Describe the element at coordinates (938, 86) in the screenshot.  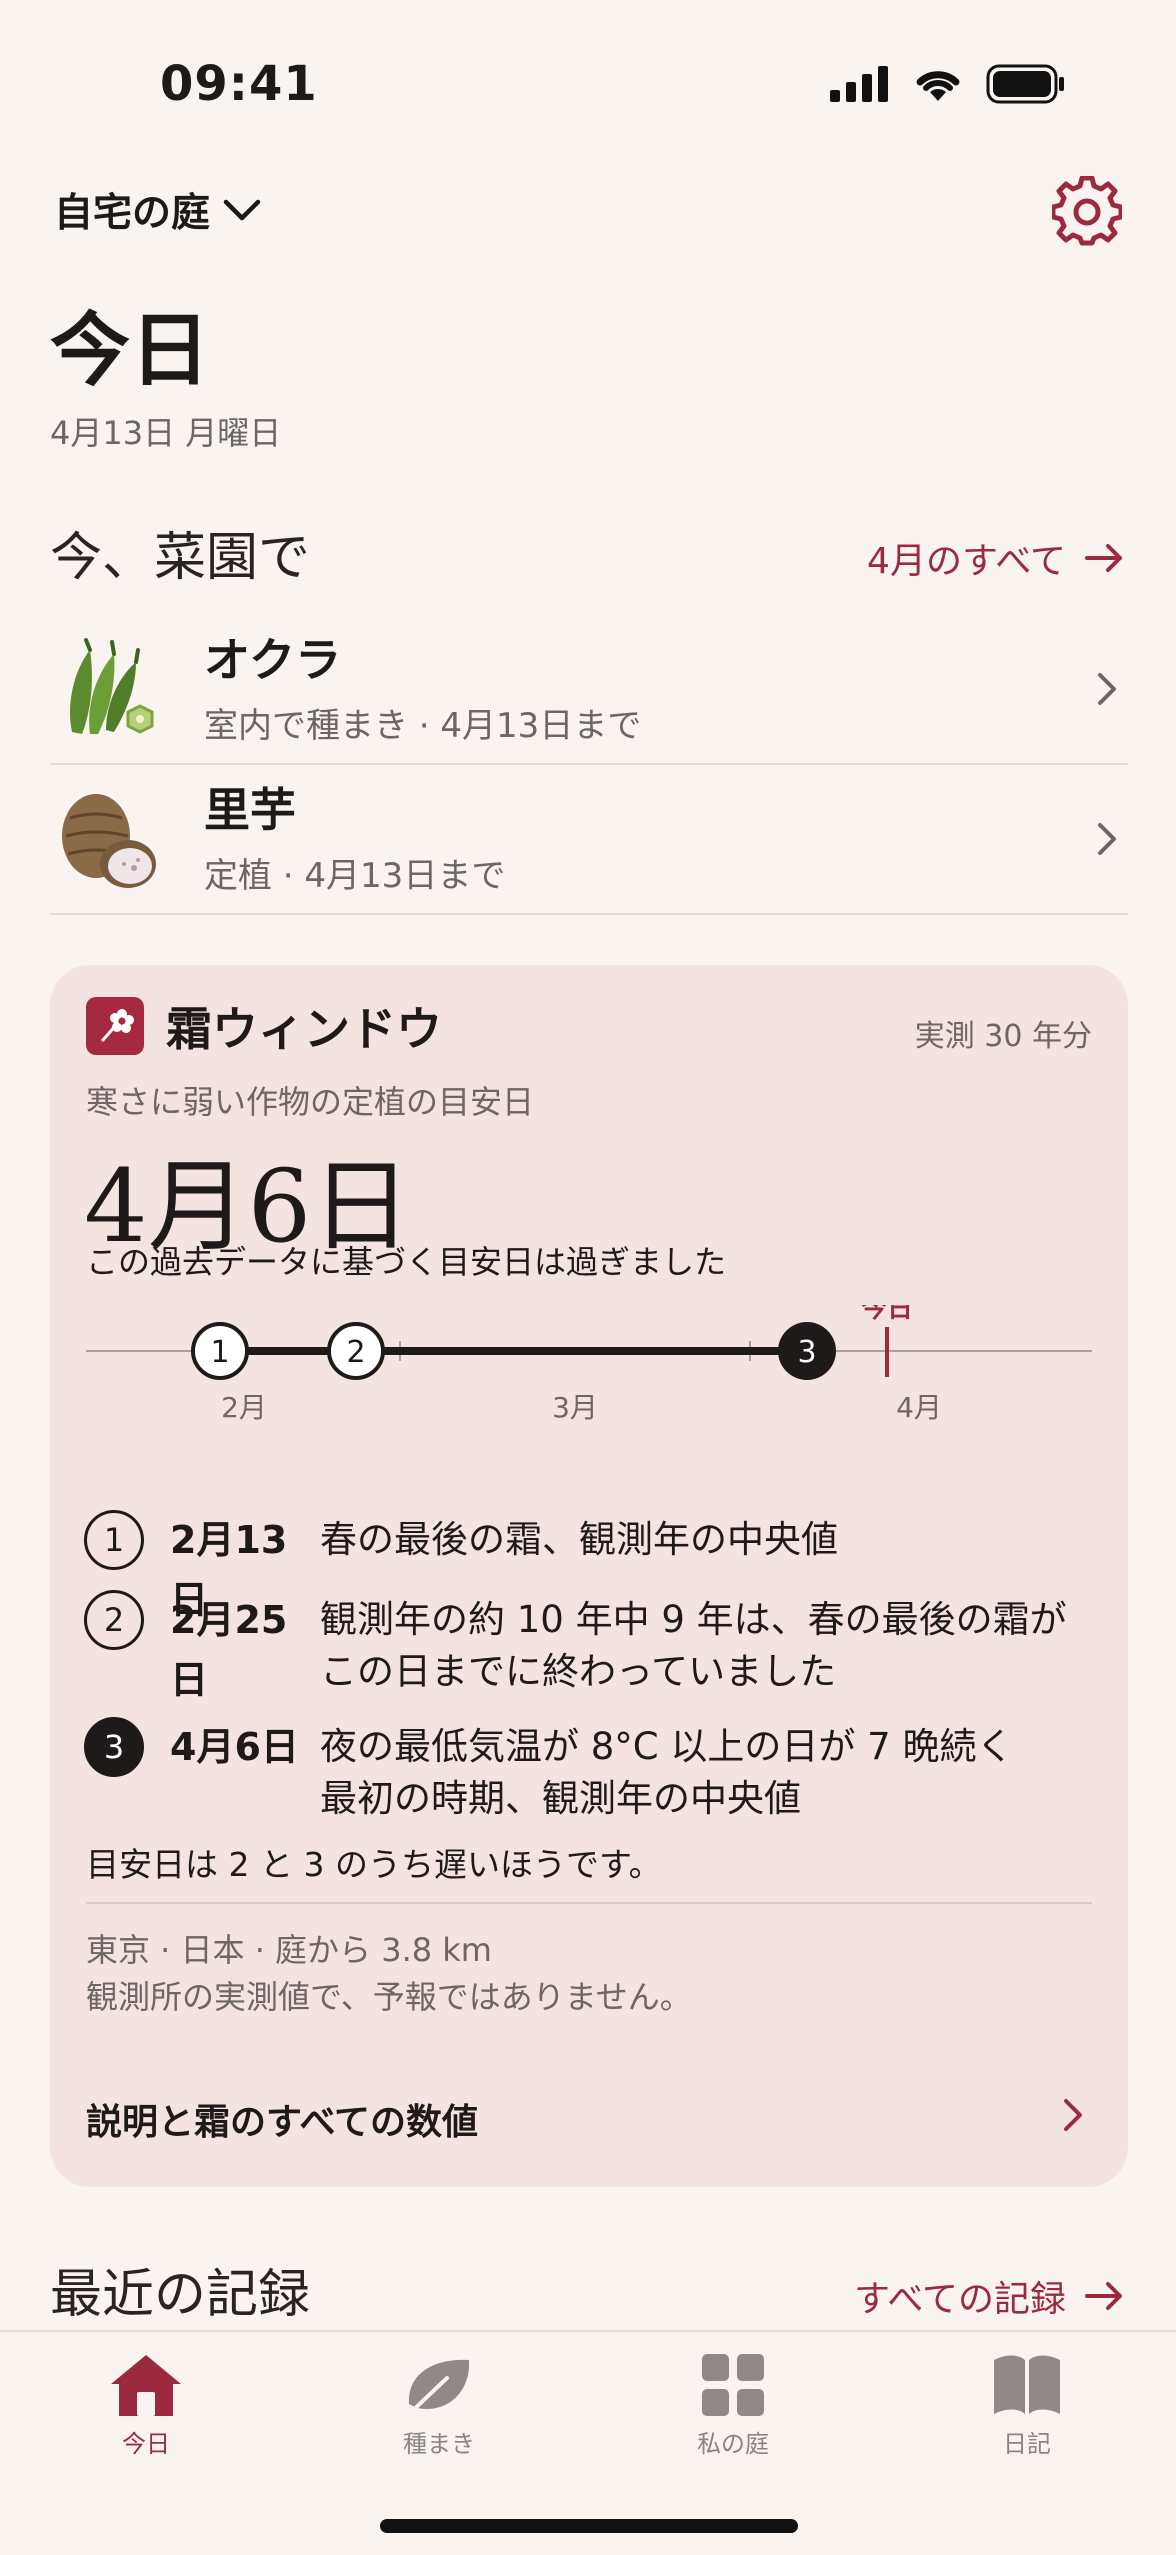
I see `wifi-icon` at that location.